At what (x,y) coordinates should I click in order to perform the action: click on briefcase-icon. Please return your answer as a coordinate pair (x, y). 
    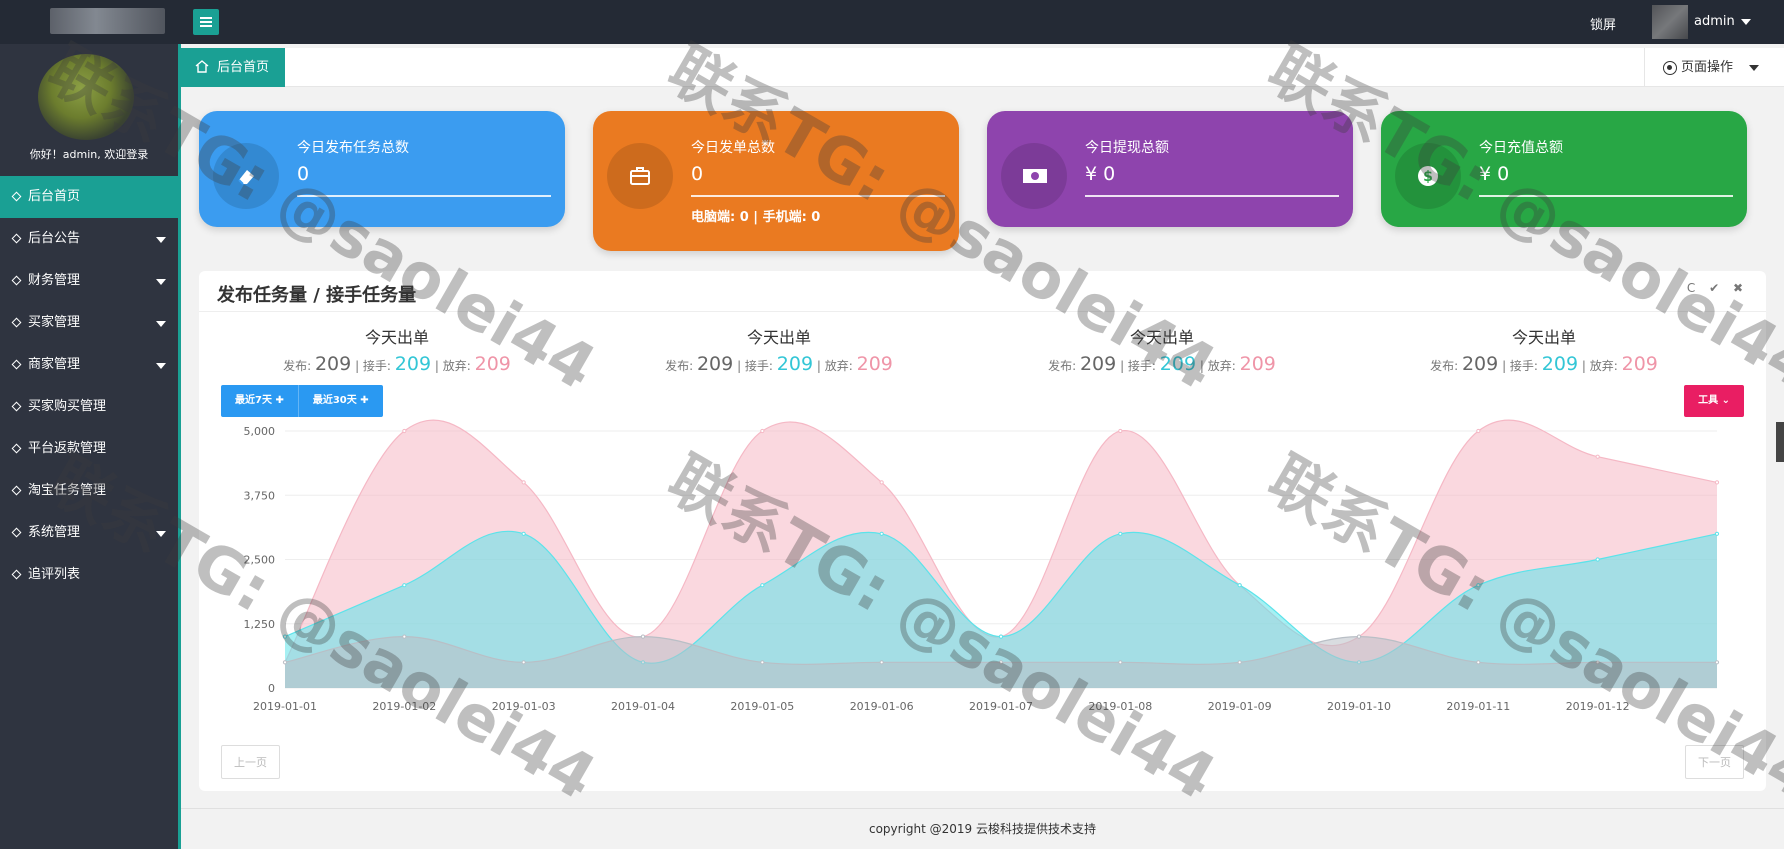
    Looking at the image, I should click on (640, 176).